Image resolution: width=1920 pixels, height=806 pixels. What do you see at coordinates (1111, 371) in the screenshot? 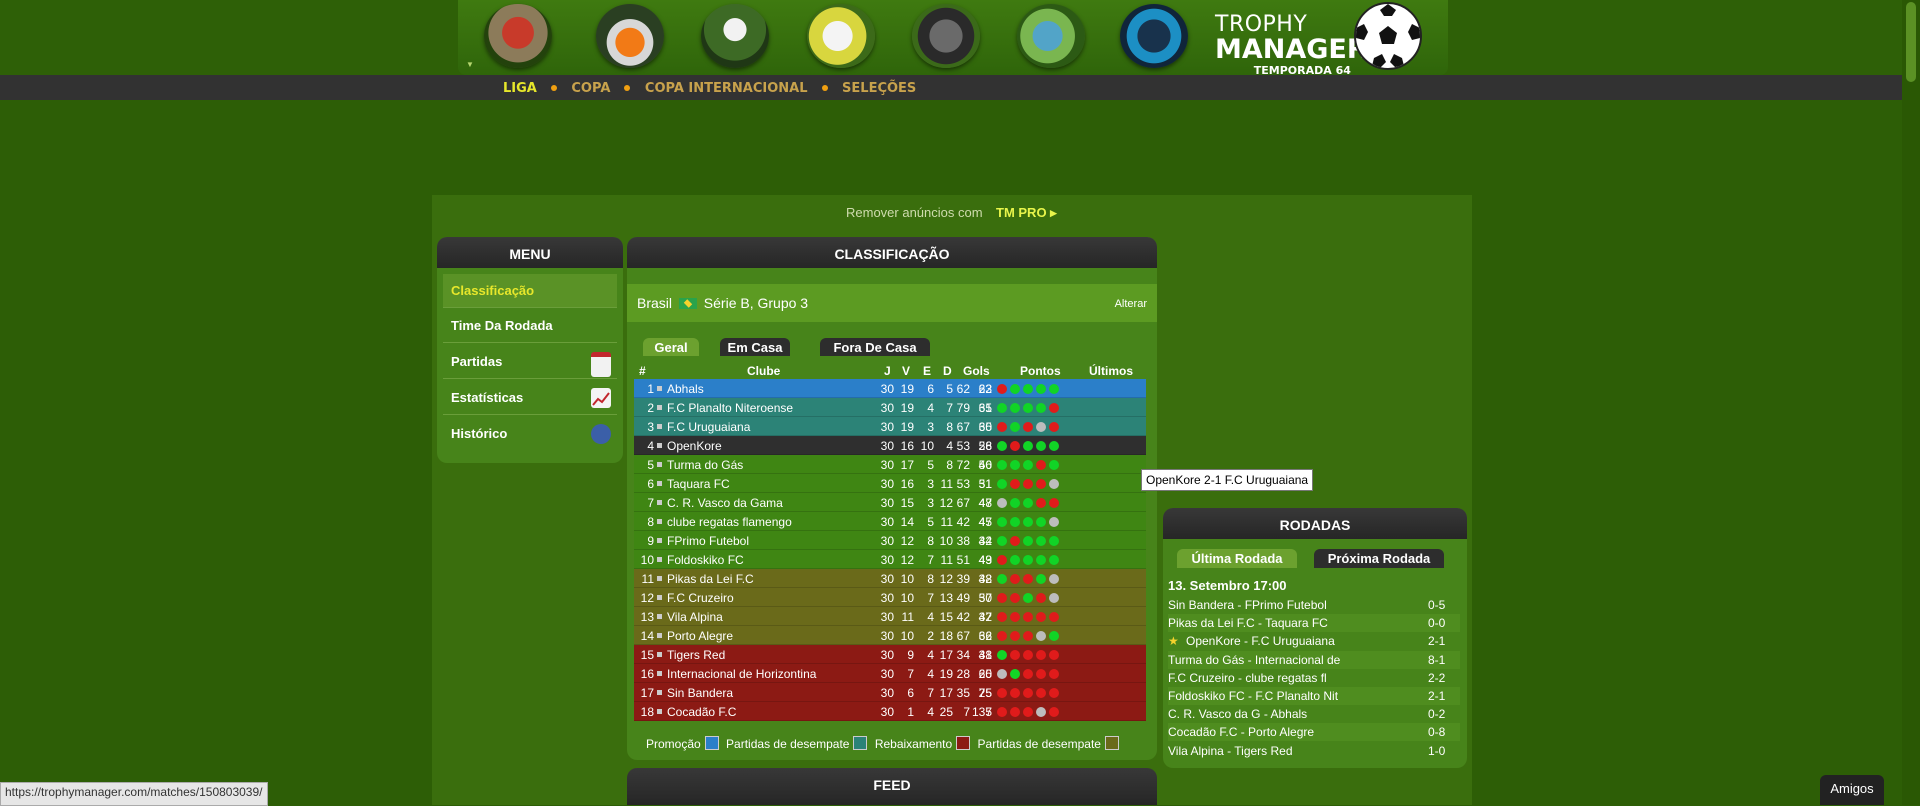
I see `col-ultimos: Últimos` at bounding box center [1111, 371].